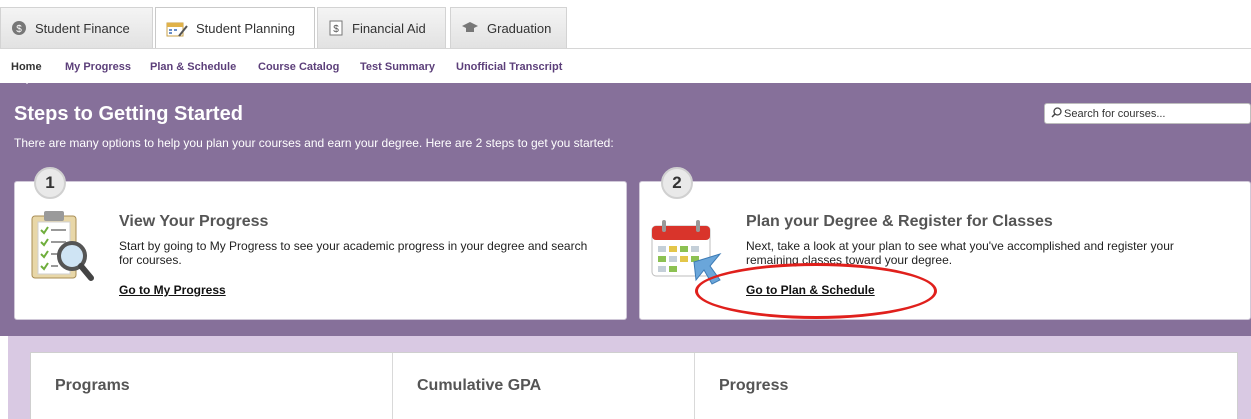 The width and height of the screenshot is (1251, 419). What do you see at coordinates (298, 67) in the screenshot?
I see `subnav-course-catalog: Course Catalog` at bounding box center [298, 67].